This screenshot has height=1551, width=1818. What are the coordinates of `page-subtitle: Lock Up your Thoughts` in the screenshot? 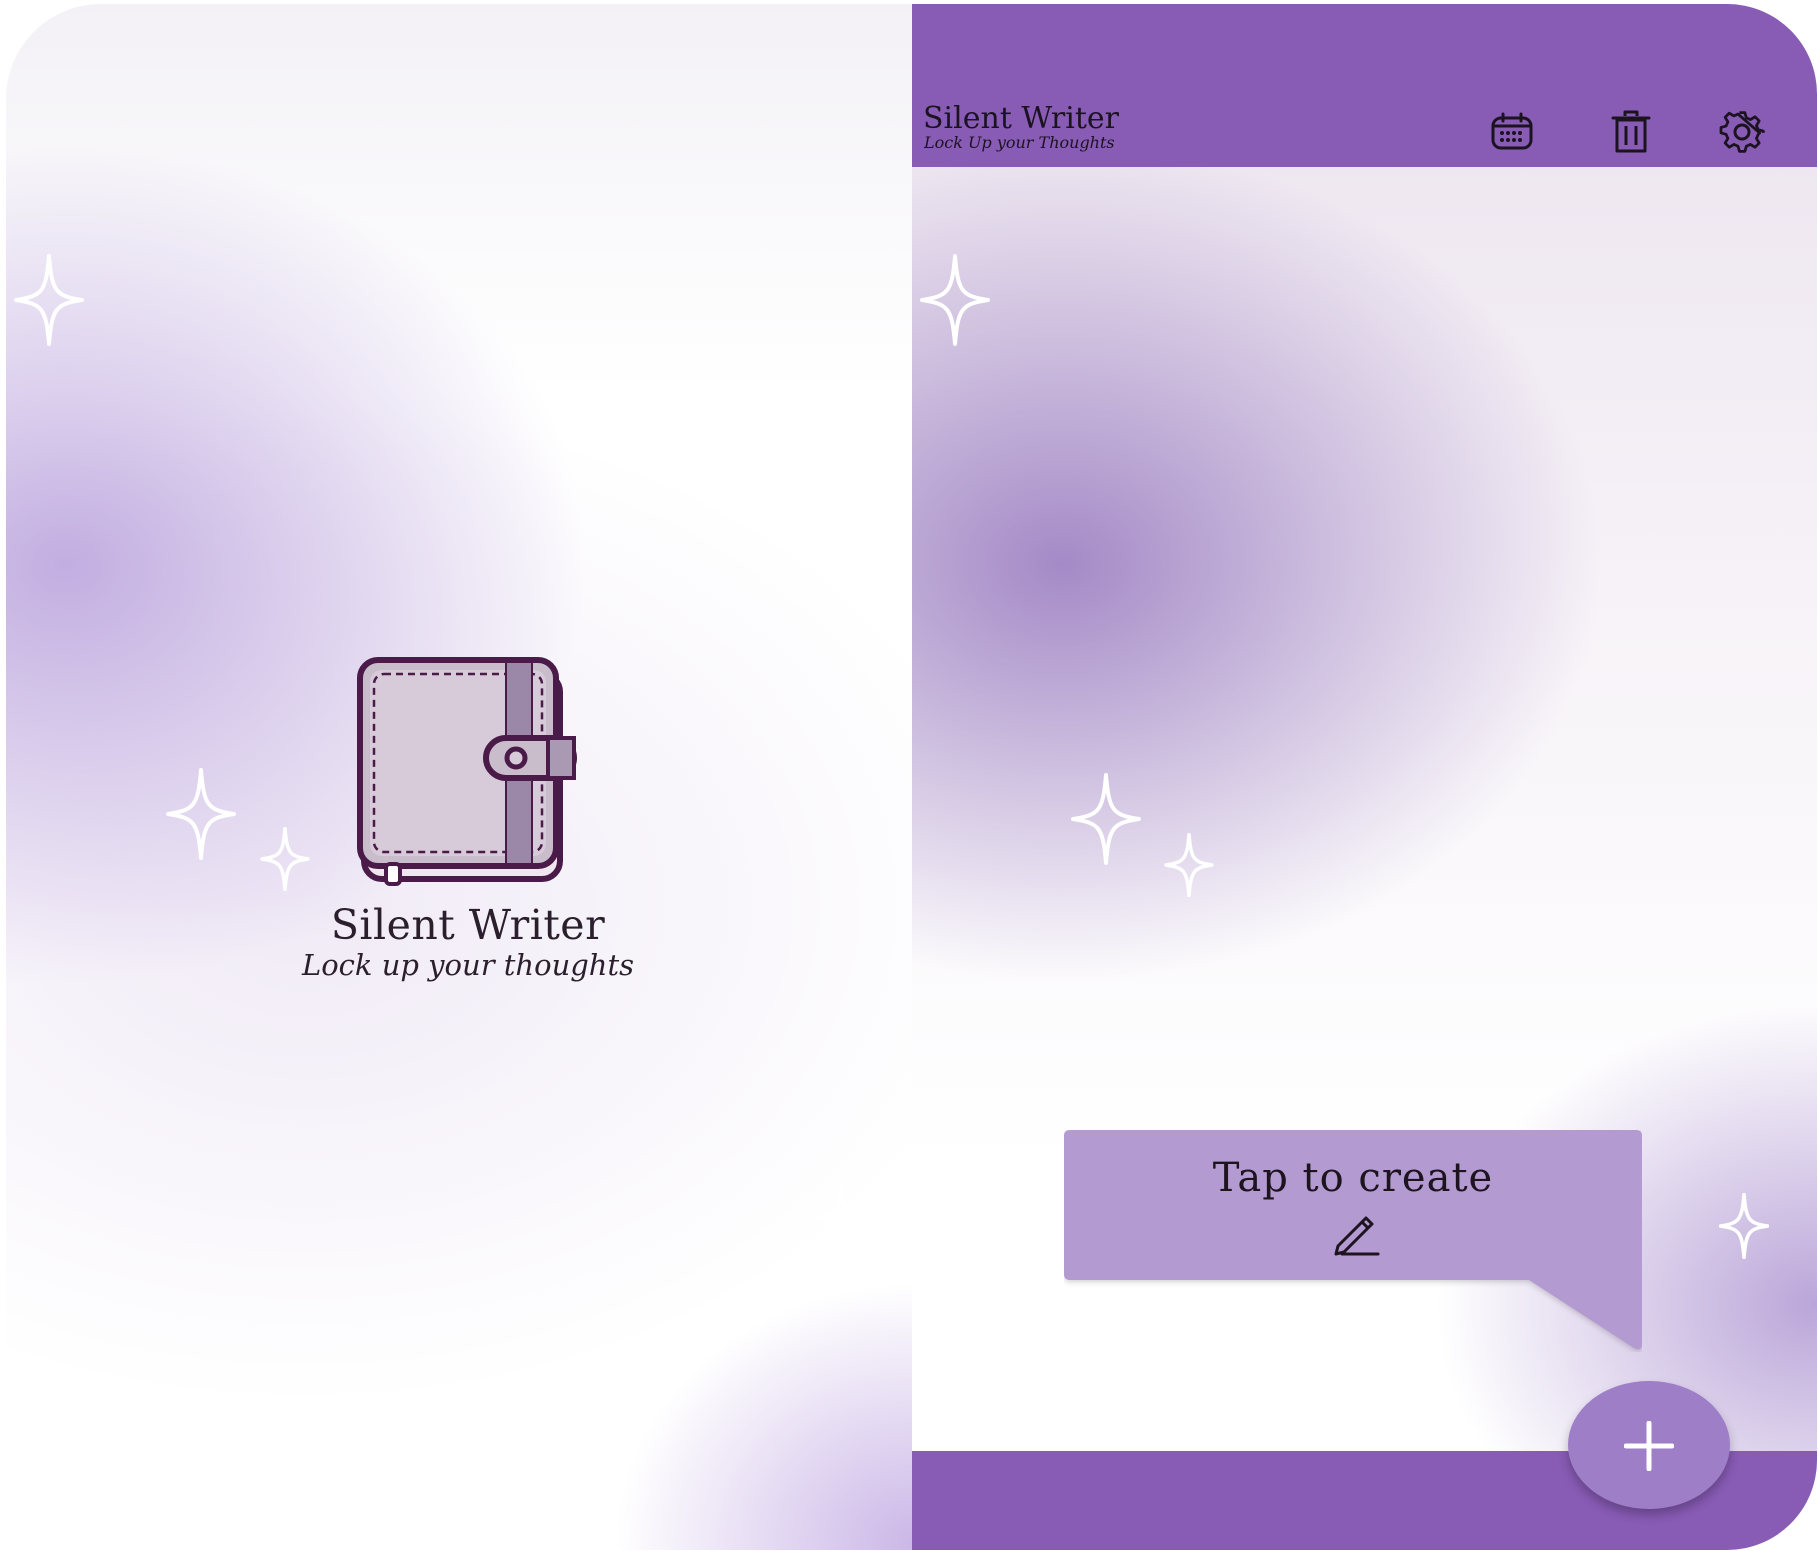 It's located at (1019, 142).